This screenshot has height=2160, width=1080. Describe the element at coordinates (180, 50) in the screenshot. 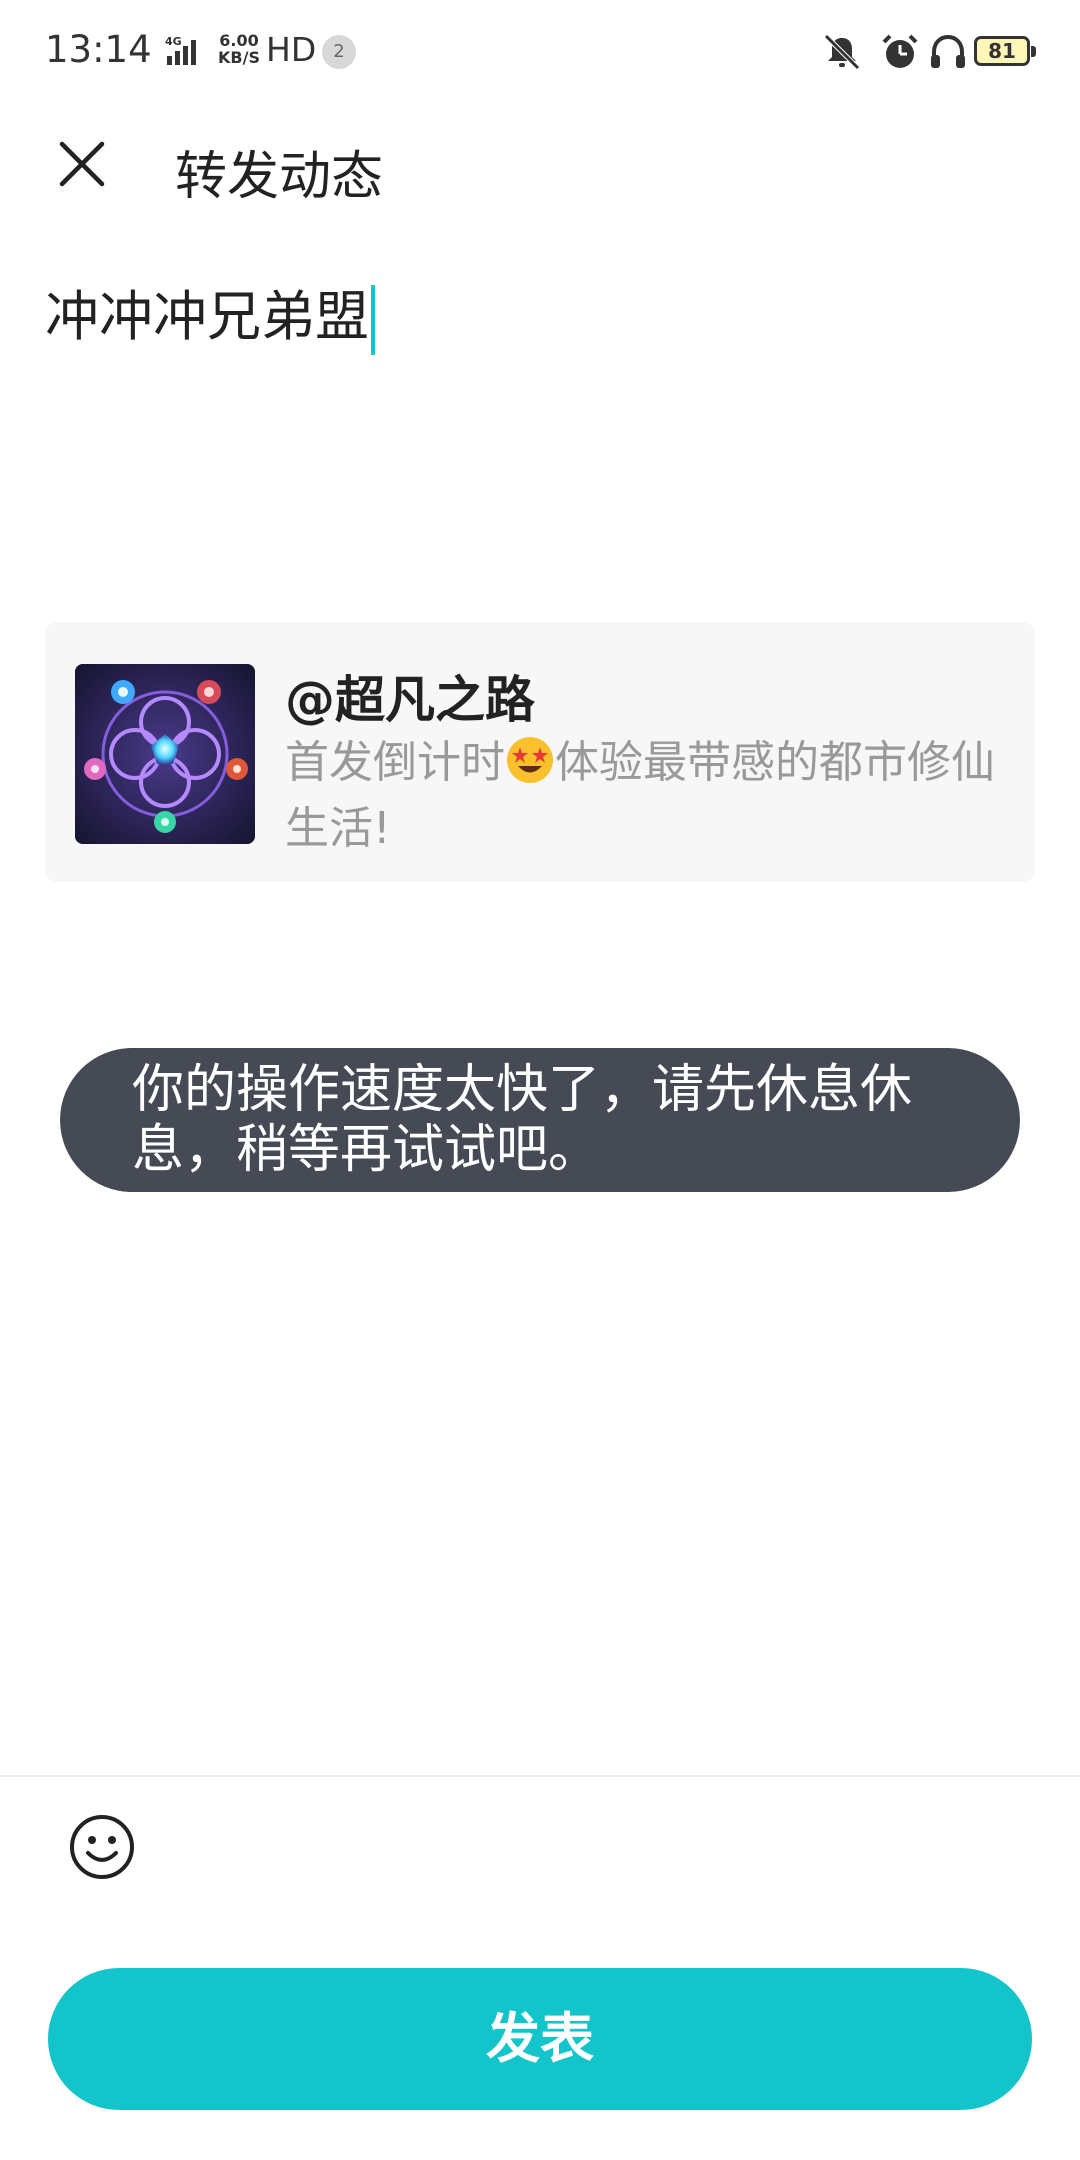

I see `signal-icon: 4G` at that location.